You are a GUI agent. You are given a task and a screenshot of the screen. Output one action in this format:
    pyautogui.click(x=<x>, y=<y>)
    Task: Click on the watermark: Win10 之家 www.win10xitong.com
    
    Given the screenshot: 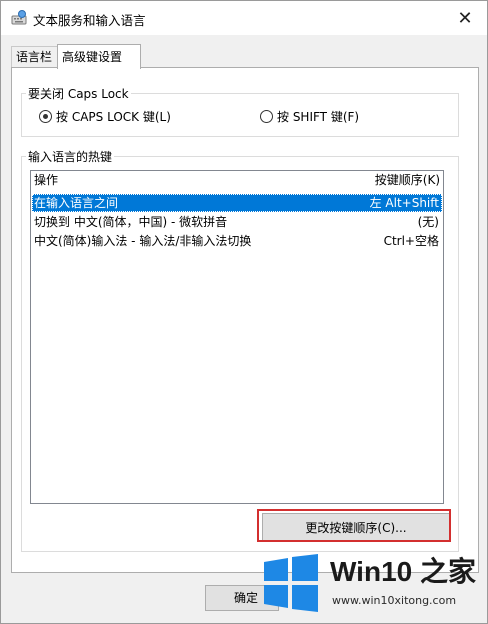 What is the action you would take?
    pyautogui.click(x=369, y=583)
    